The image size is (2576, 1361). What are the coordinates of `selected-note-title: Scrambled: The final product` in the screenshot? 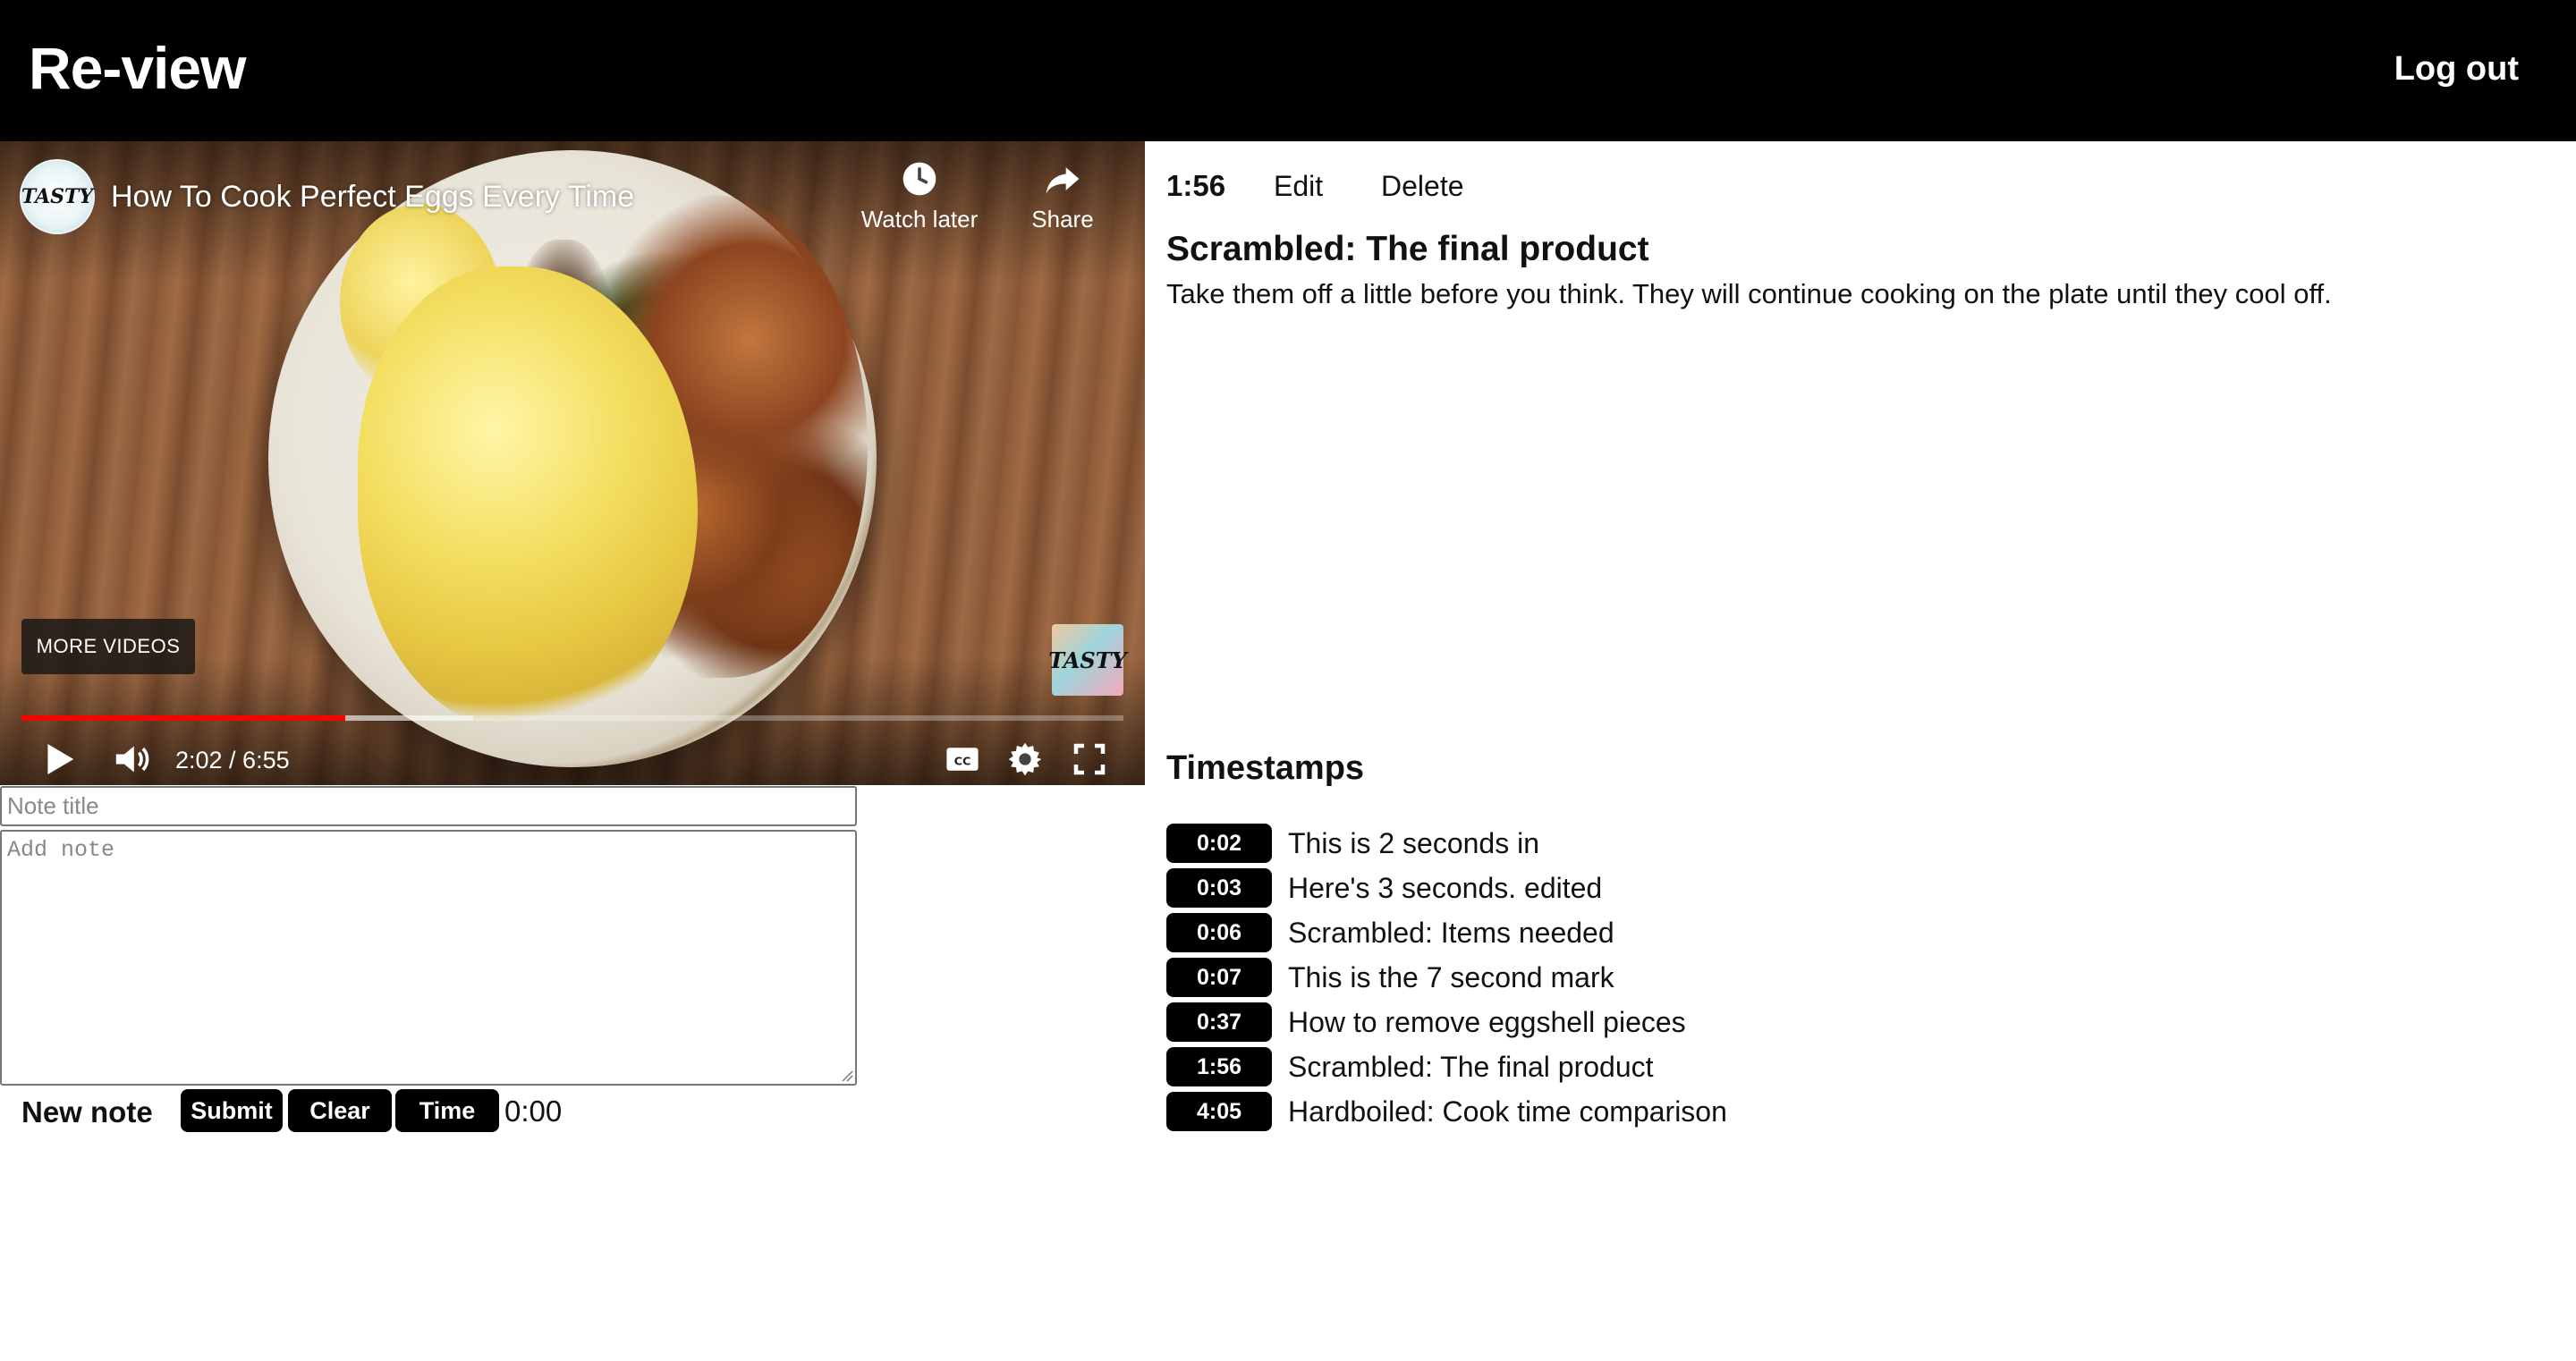 It's located at (1407, 249).